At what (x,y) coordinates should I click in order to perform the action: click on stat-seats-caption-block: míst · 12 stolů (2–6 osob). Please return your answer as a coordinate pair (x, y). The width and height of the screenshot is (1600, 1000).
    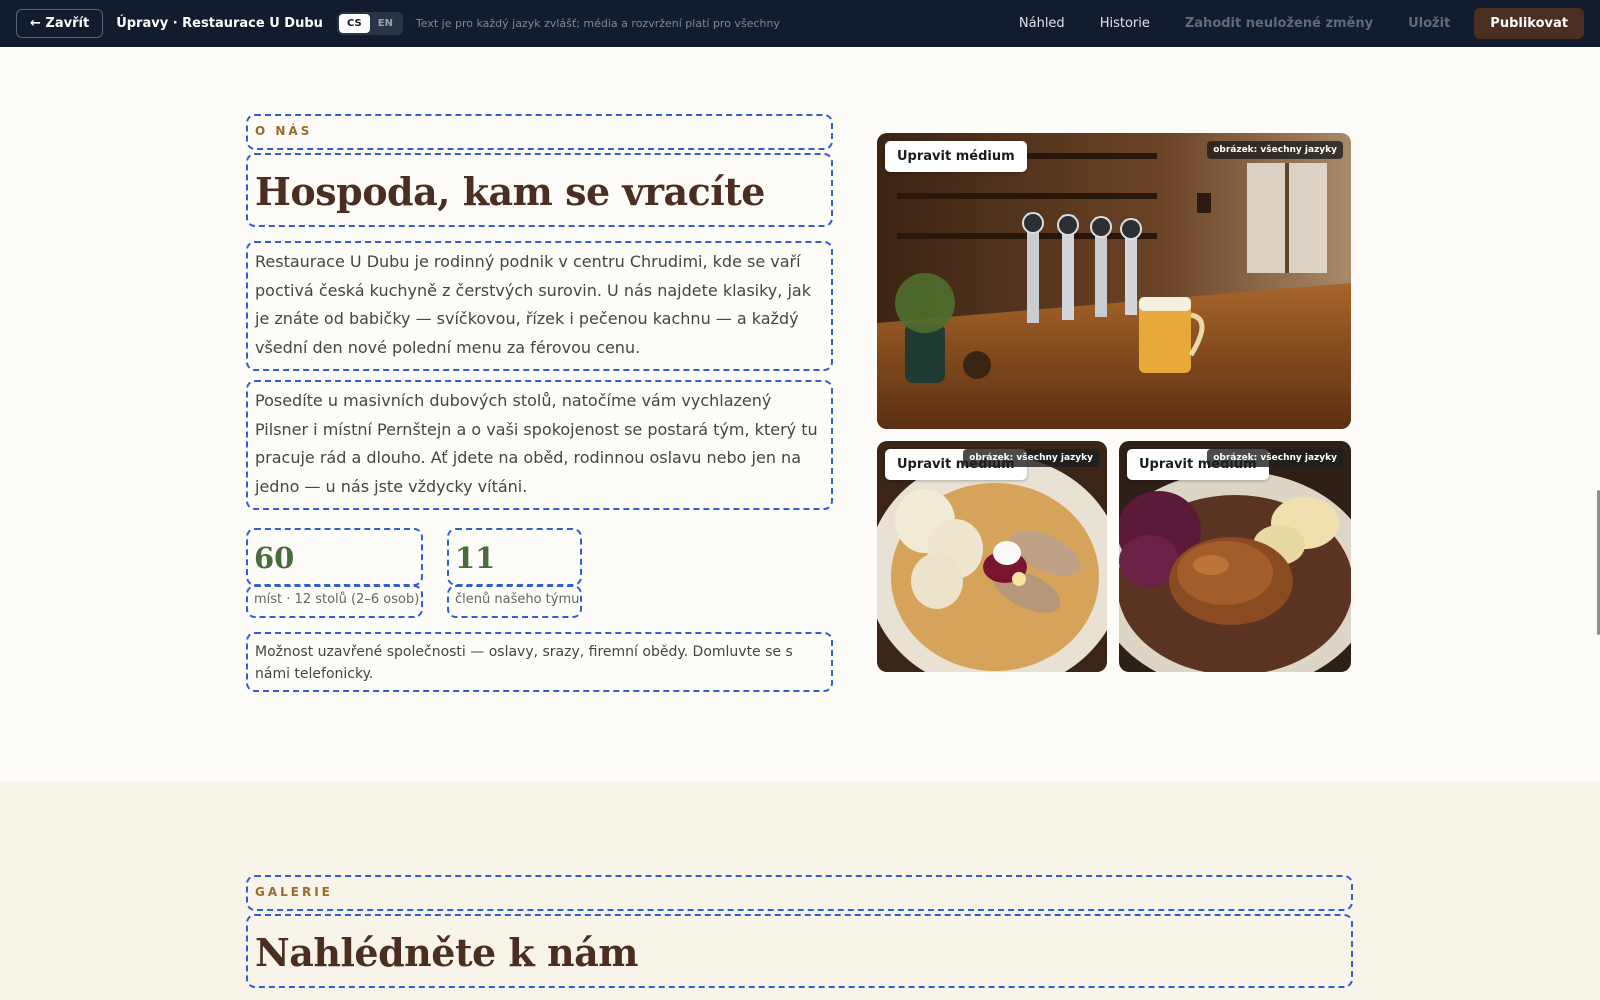
    Looking at the image, I should click on (334, 601).